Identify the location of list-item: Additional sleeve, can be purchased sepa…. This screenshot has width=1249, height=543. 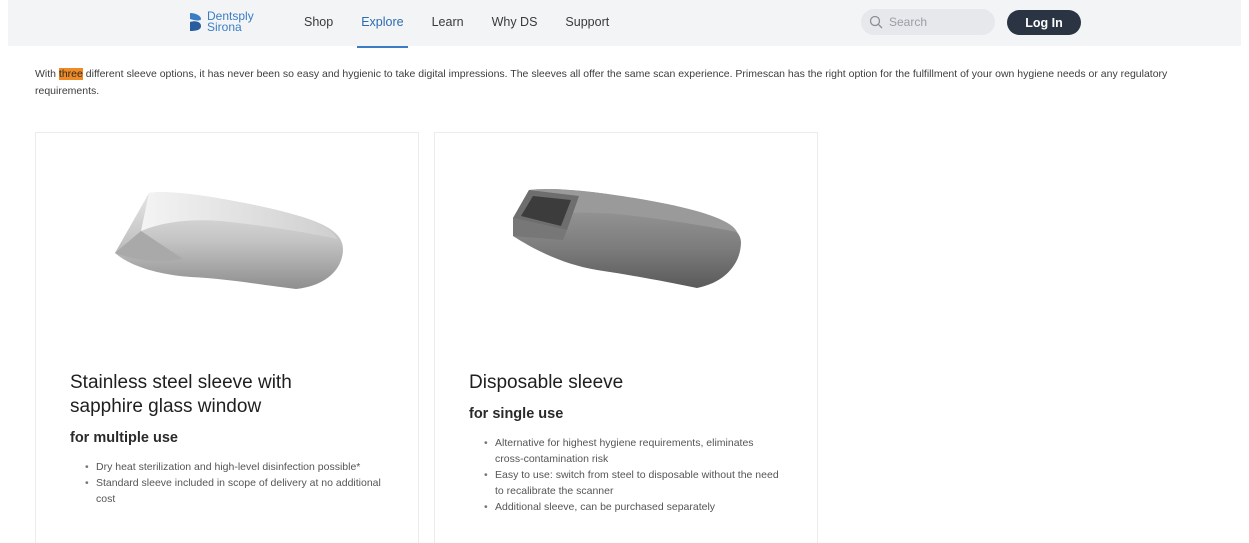
(634, 507).